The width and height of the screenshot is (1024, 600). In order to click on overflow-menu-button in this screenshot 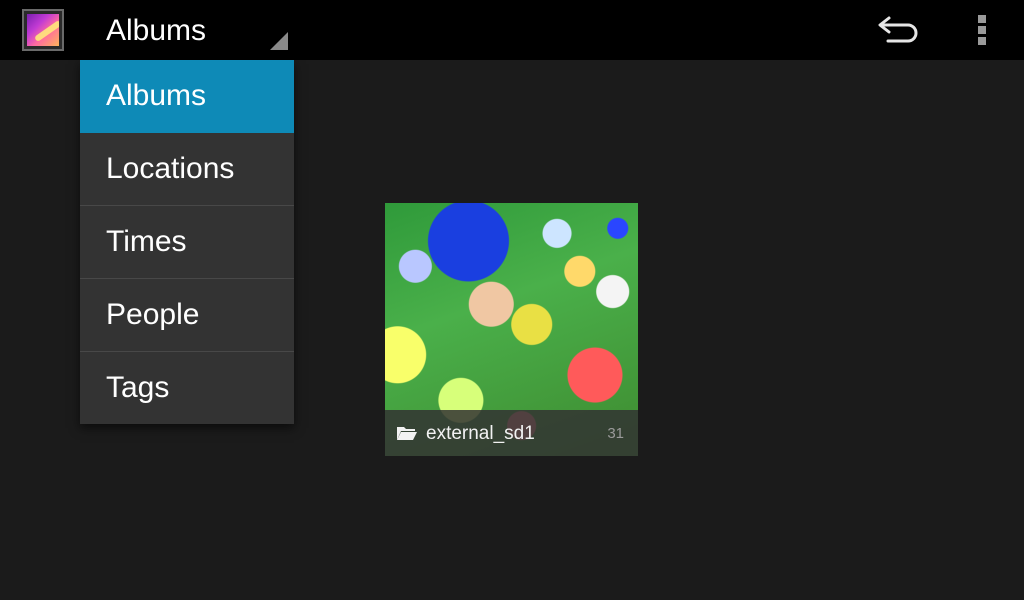, I will do `click(982, 30)`.